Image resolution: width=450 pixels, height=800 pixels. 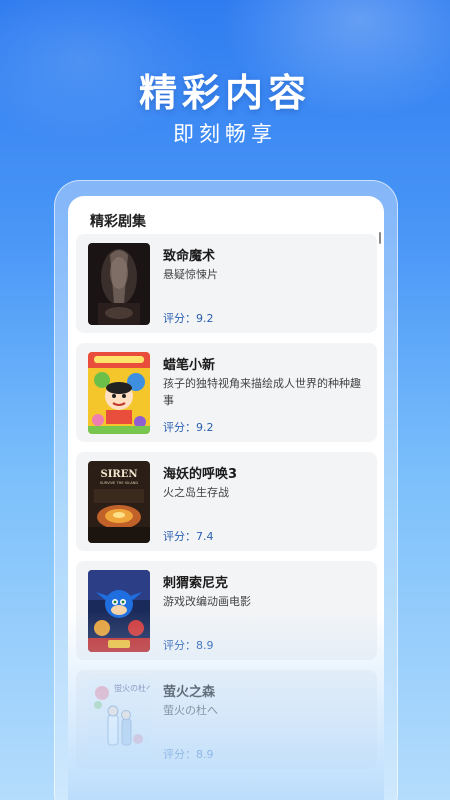 I want to click on list-item: 刺猬索尼克 游戏改编动画电影 评分：8.9, so click(x=226, y=610).